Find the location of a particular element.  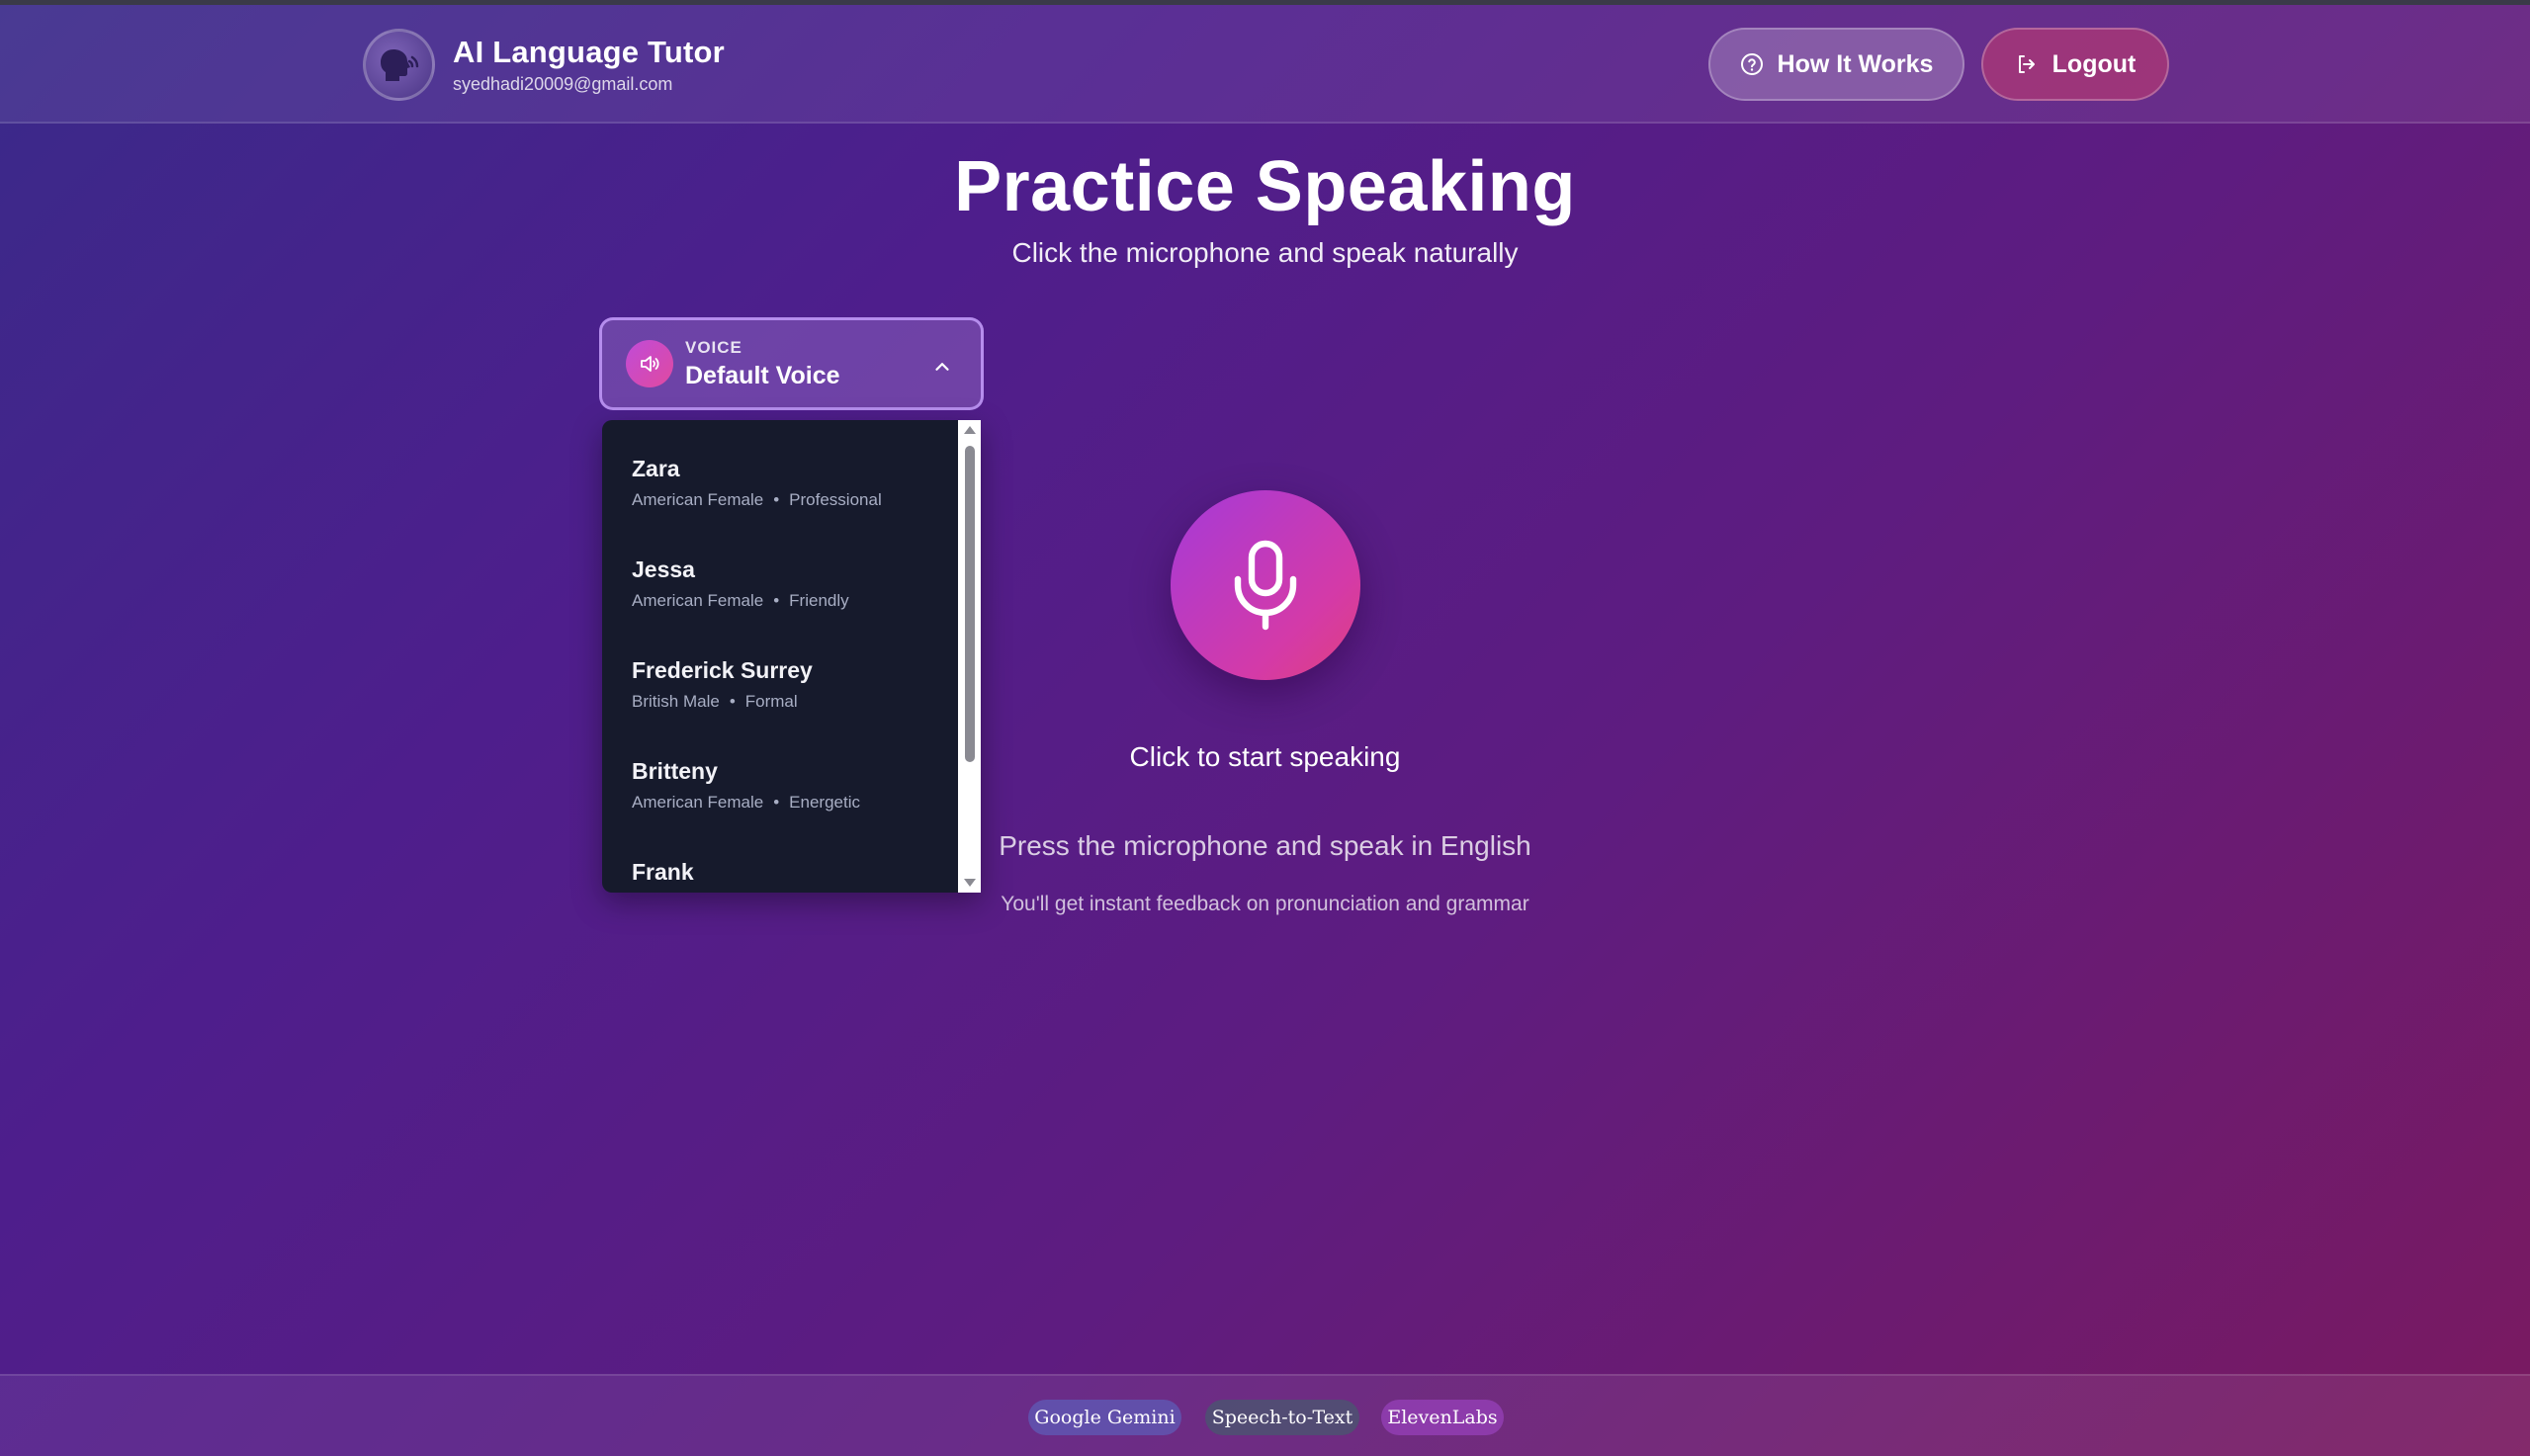

logout-button: Logout is located at coordinates (2075, 64).